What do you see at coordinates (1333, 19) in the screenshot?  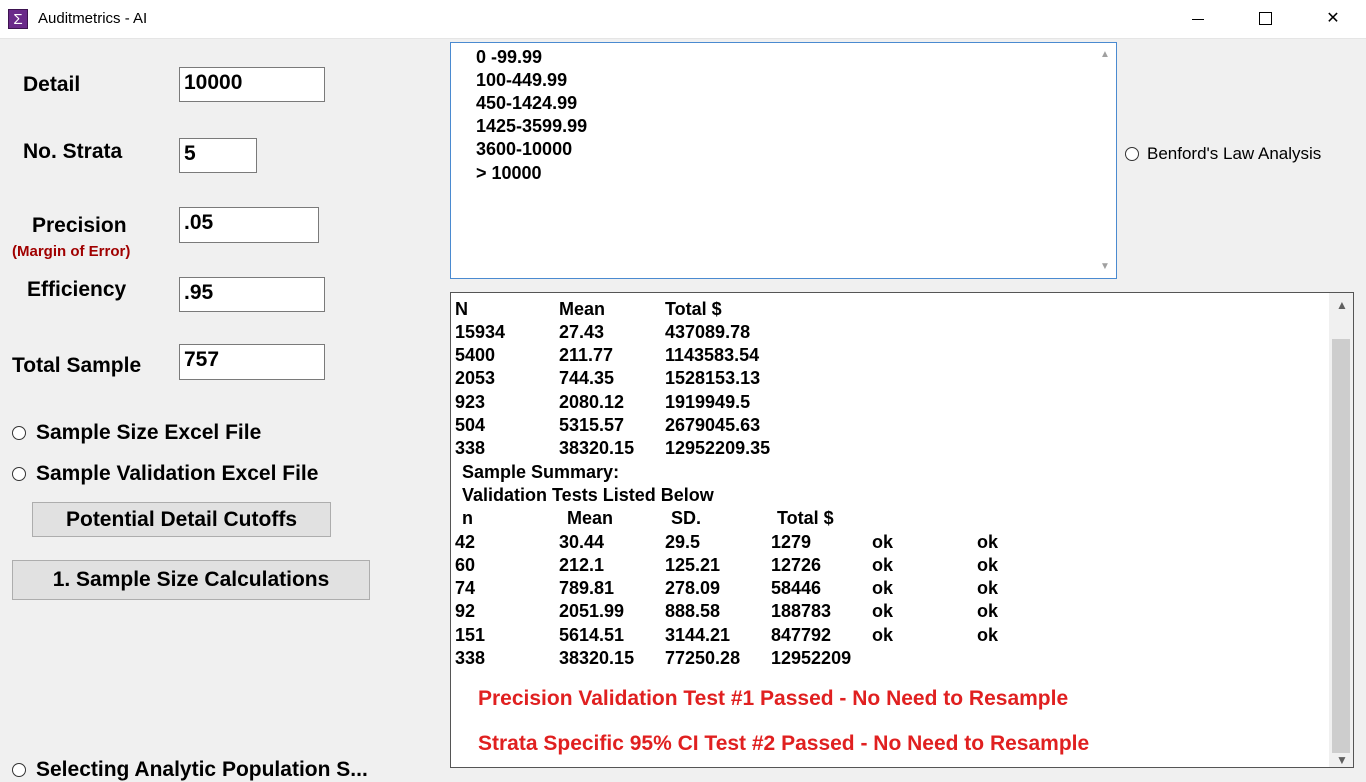 I see `close-button: ✕` at bounding box center [1333, 19].